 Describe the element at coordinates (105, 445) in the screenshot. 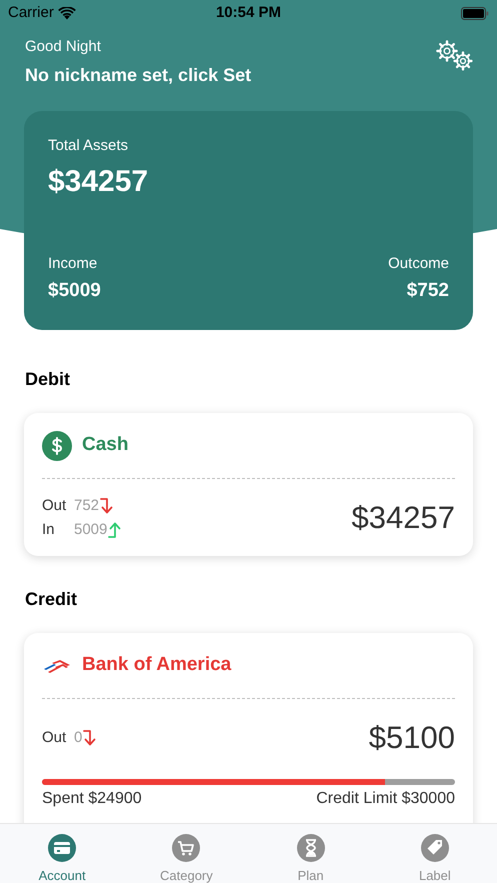

I see `account-name: Cash` at that location.